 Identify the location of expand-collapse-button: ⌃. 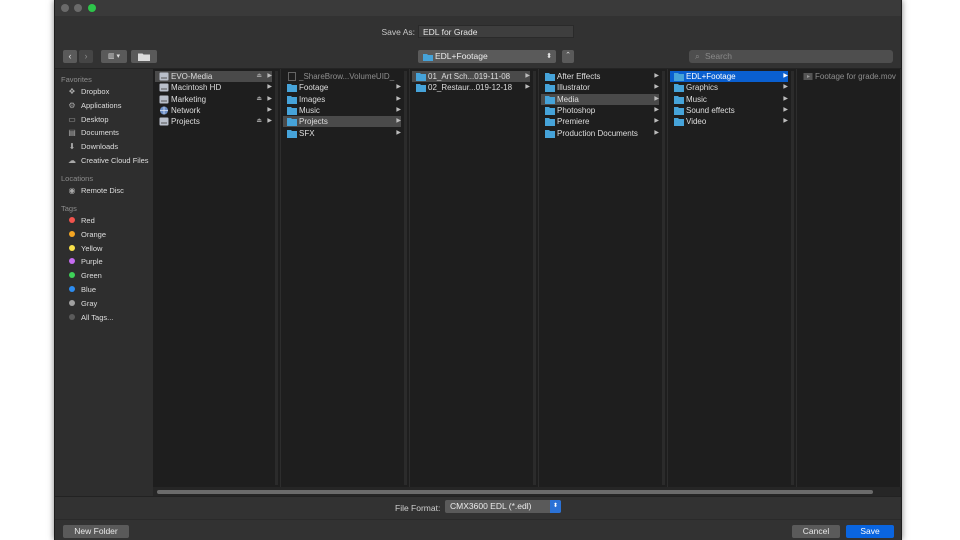
(568, 56).